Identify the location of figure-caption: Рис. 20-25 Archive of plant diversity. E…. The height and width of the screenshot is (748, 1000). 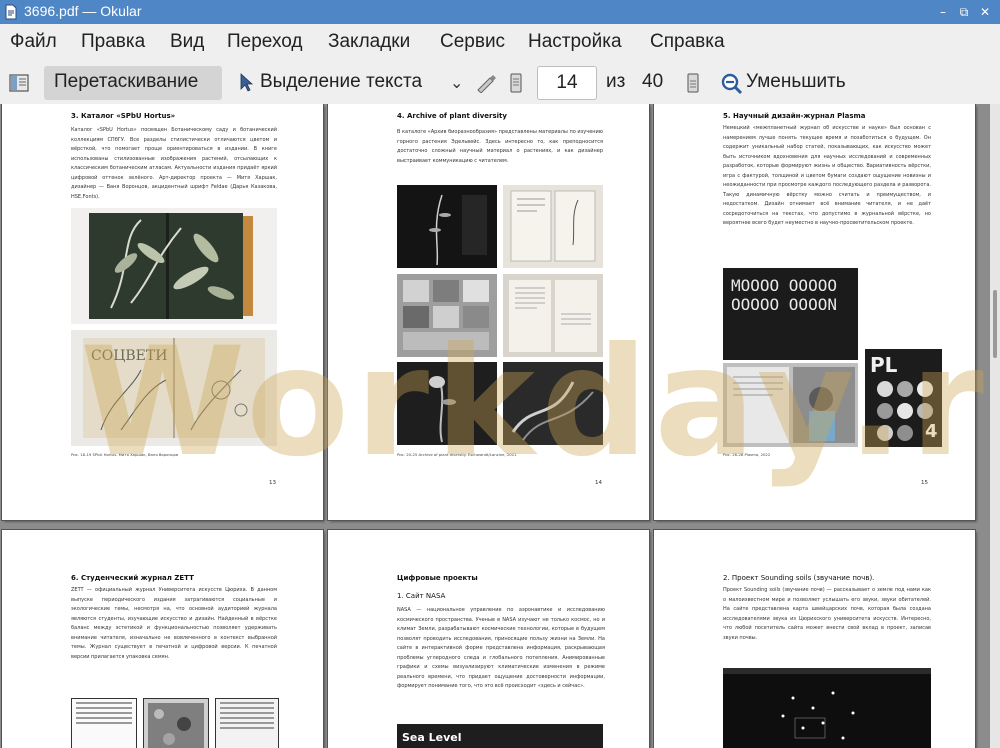
(457, 454).